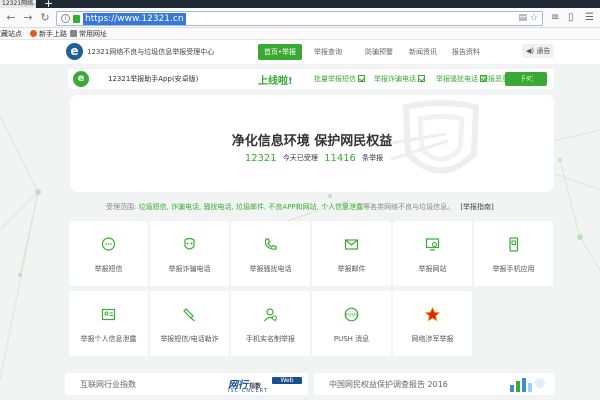 The width and height of the screenshot is (600, 400). Describe the element at coordinates (45, 18) in the screenshot. I see `refresh-icon: ↻` at that location.